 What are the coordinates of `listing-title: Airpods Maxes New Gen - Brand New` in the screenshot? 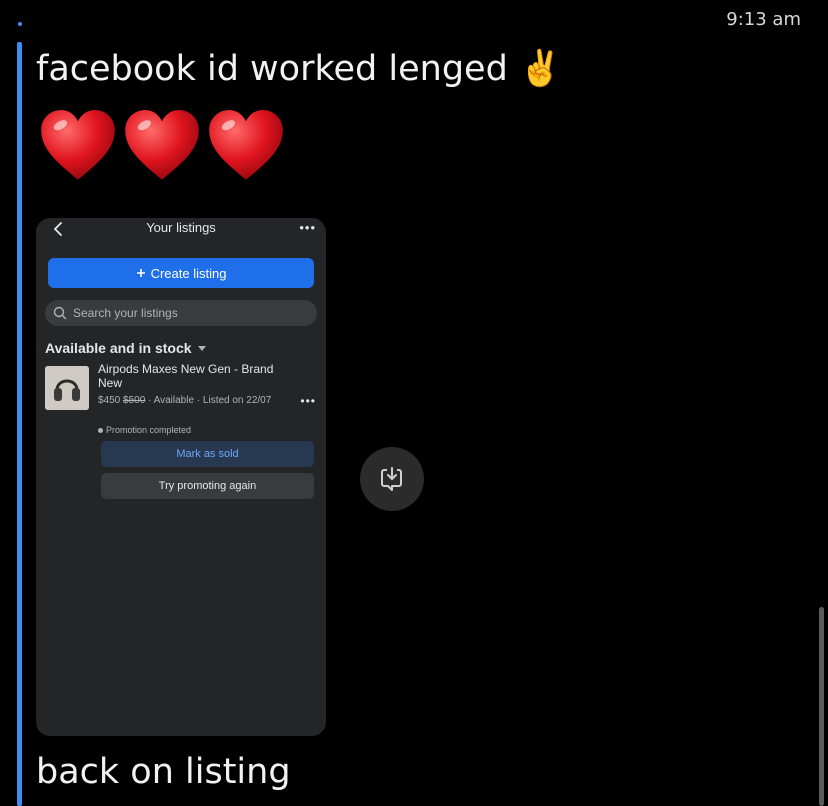 It's located at (186, 376).